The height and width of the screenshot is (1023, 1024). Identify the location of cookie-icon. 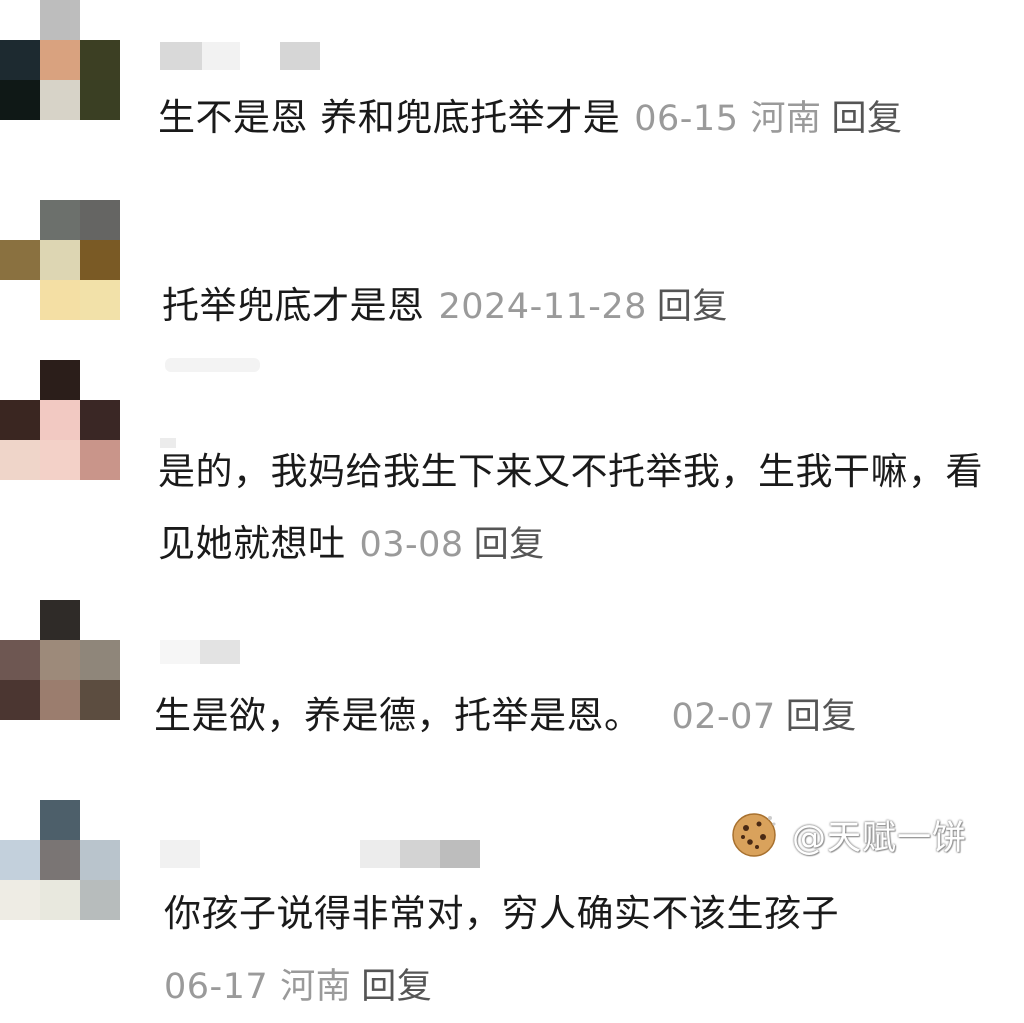
(754, 835).